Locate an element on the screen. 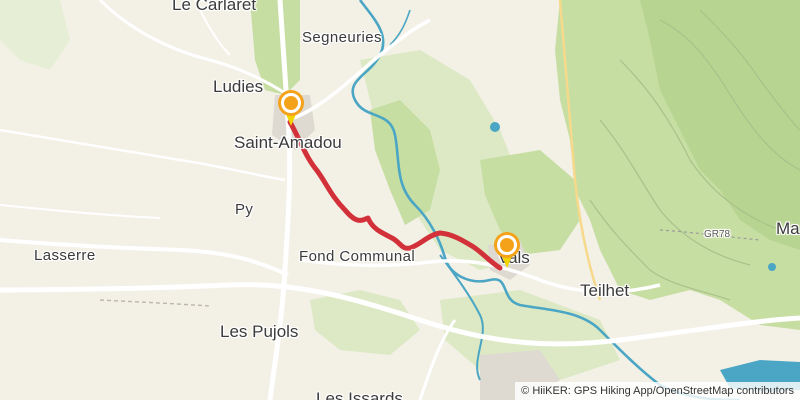  place-label-les-pujols: Les Pujols is located at coordinates (259, 331).